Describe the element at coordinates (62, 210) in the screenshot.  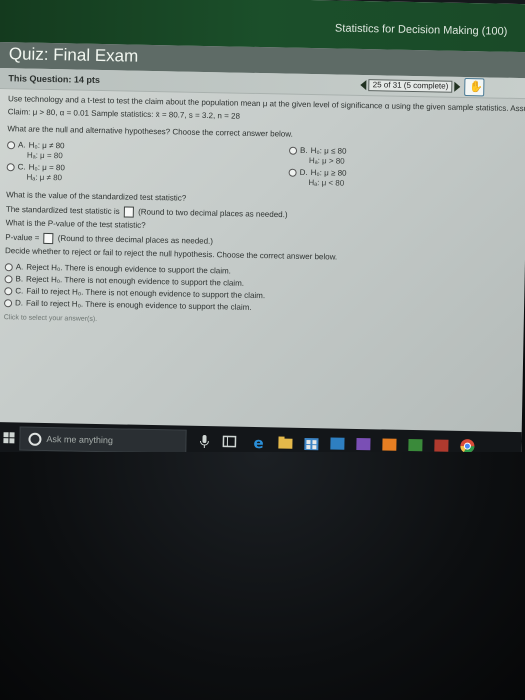
I see `stat-prefix: The standardized test statistic is` at that location.